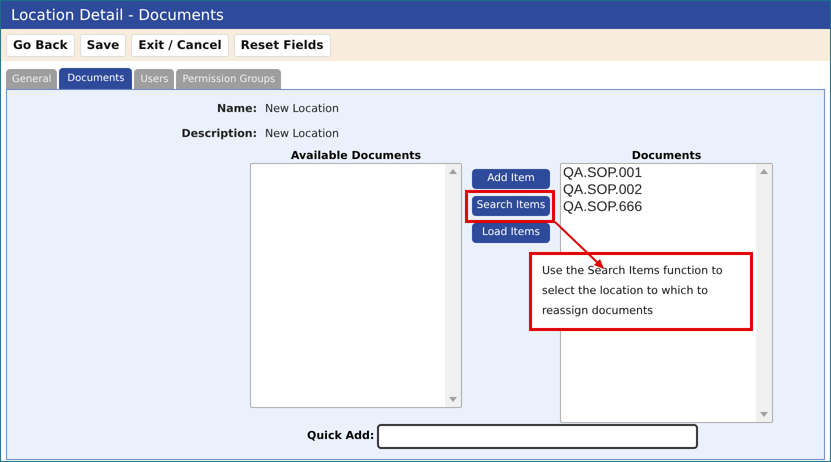 The height and width of the screenshot is (462, 831). I want to click on field-label: Name:, so click(236, 109).